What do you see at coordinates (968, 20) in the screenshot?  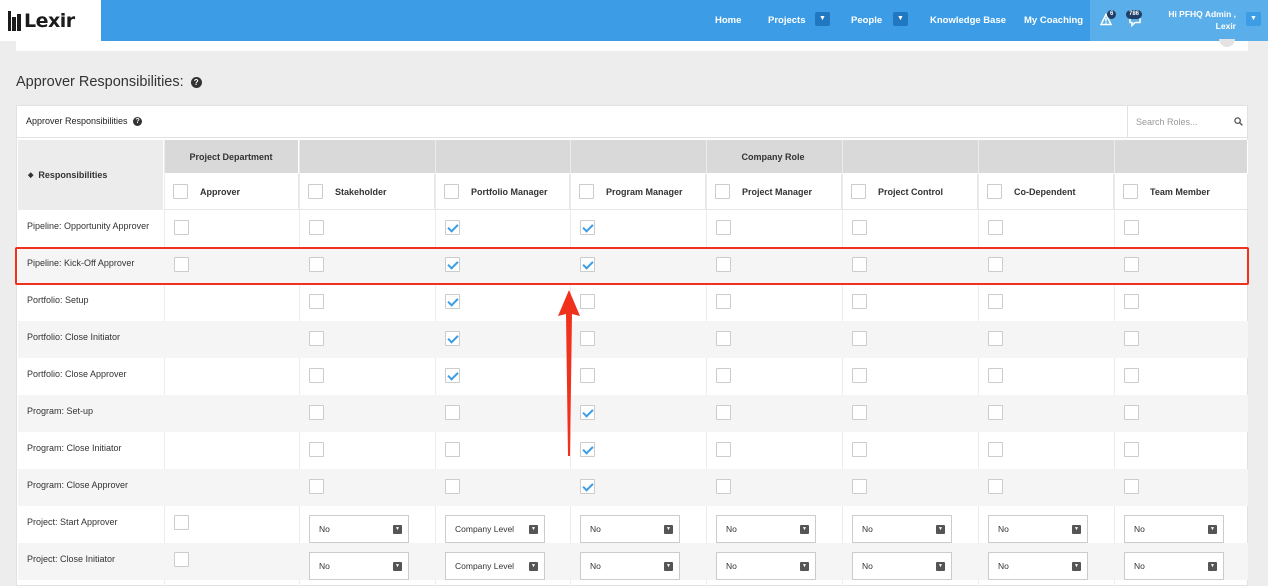 I see `nav-knowledge-base: Knowledge Base` at bounding box center [968, 20].